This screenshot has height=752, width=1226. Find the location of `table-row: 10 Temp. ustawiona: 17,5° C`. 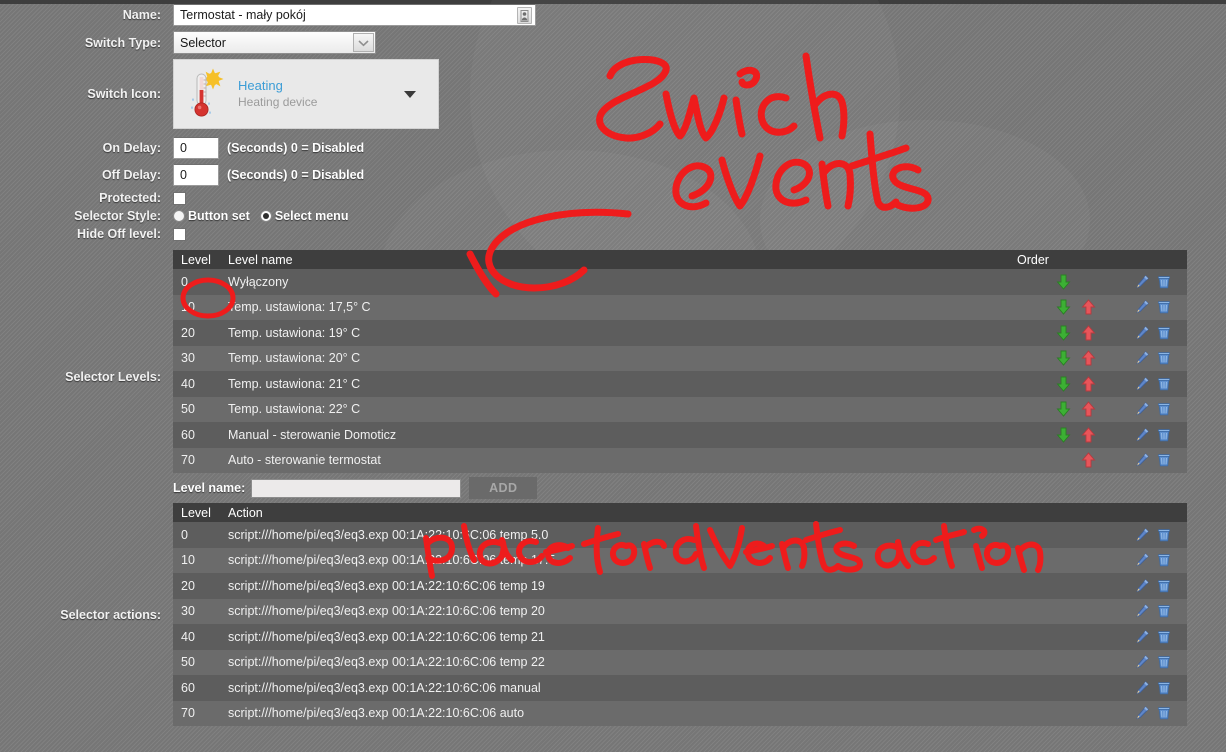

table-row: 10 Temp. ustawiona: 17,5° C is located at coordinates (680, 307).